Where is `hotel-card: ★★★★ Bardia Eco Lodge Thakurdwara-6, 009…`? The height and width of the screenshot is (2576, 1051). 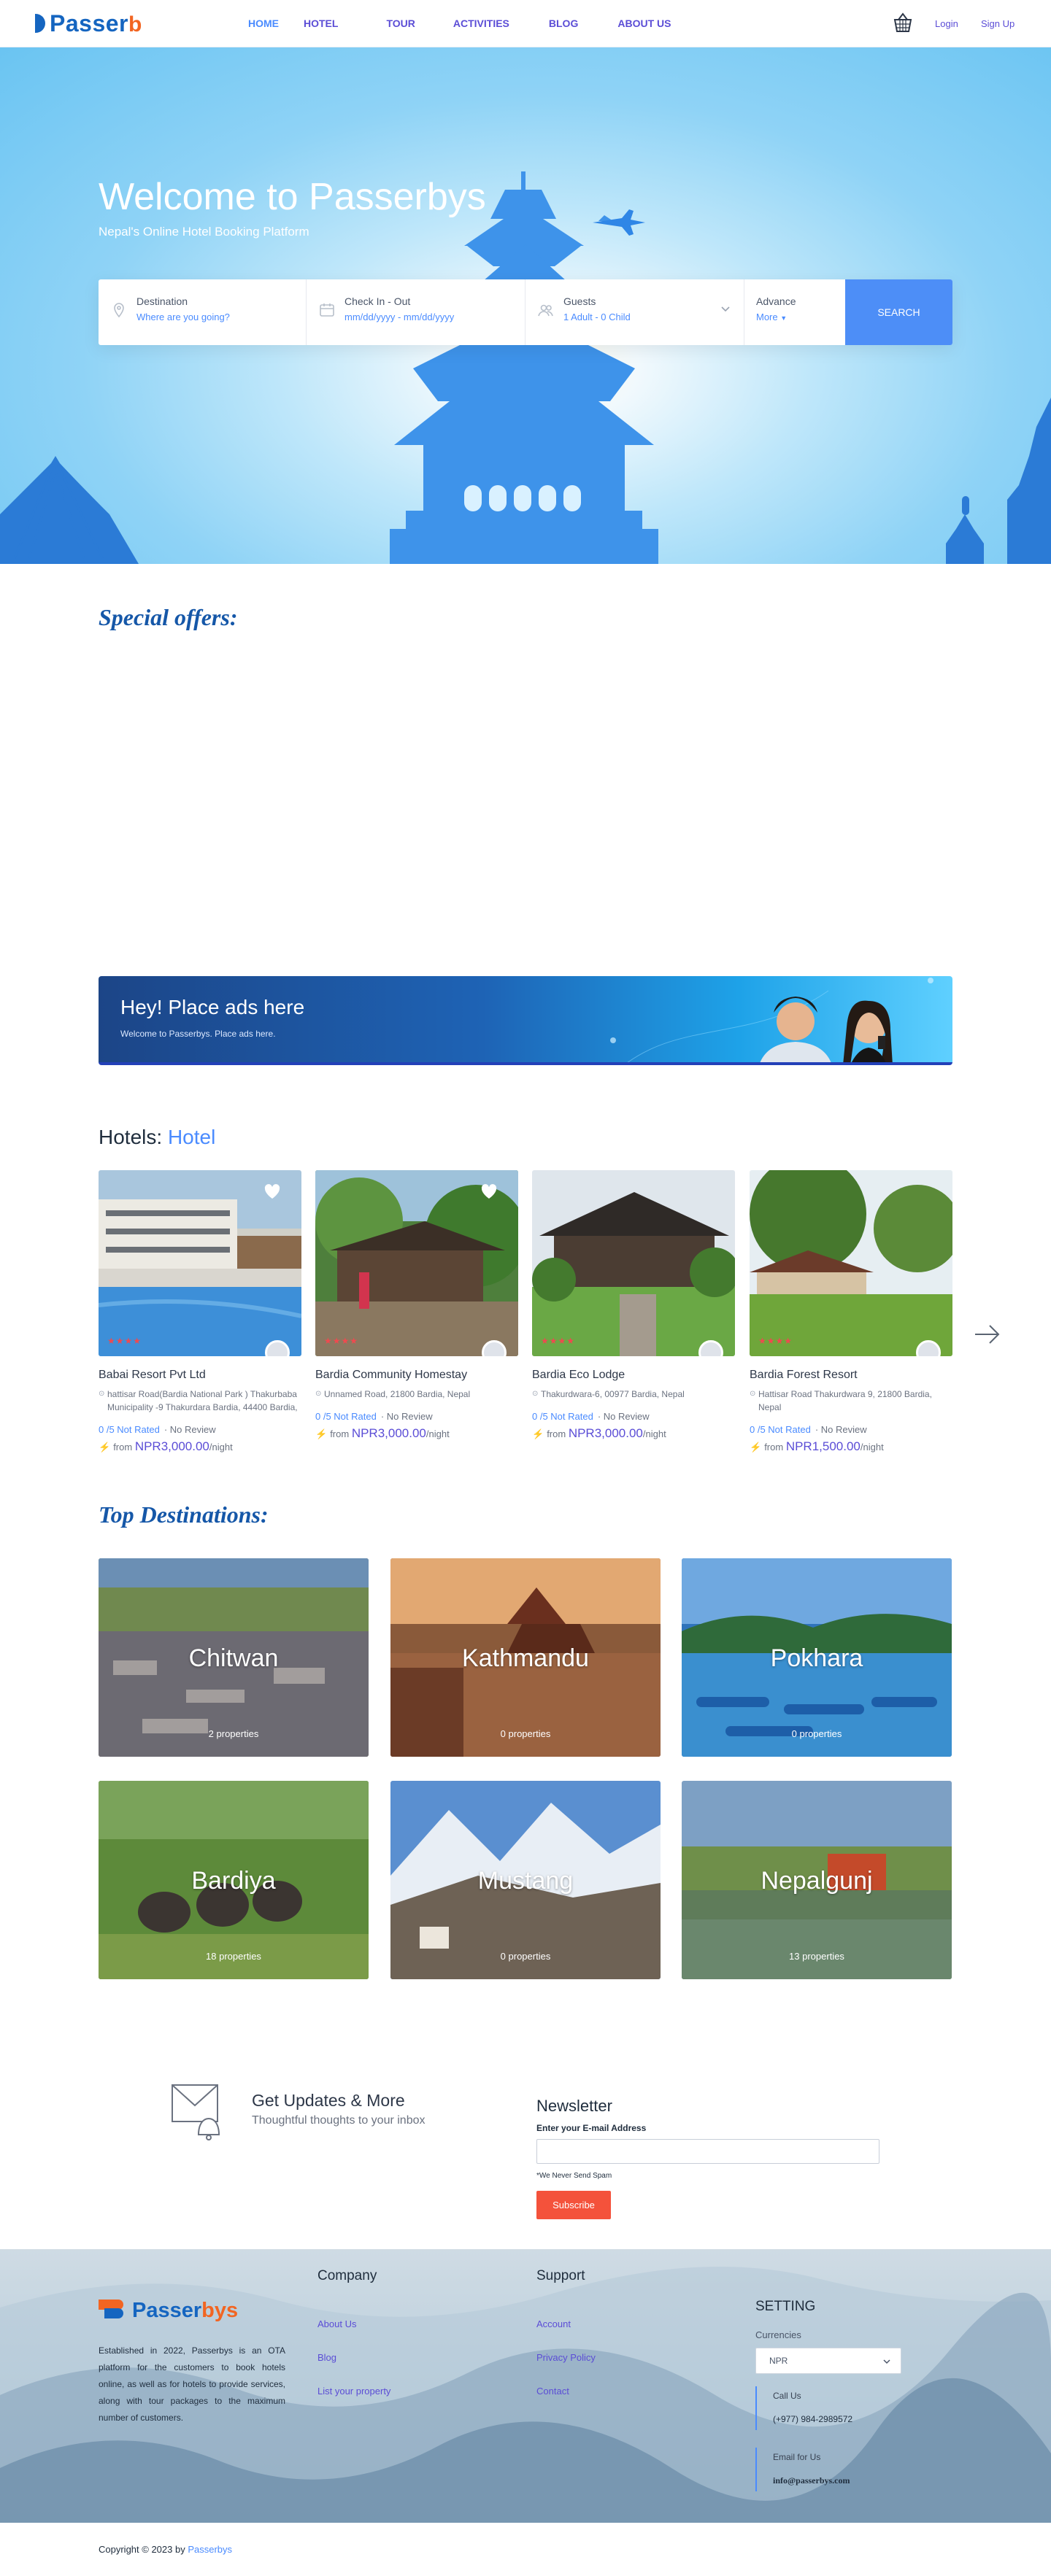 hotel-card: ★★★★ Bardia Eco Lodge Thakurdwara-6, 009… is located at coordinates (633, 1305).